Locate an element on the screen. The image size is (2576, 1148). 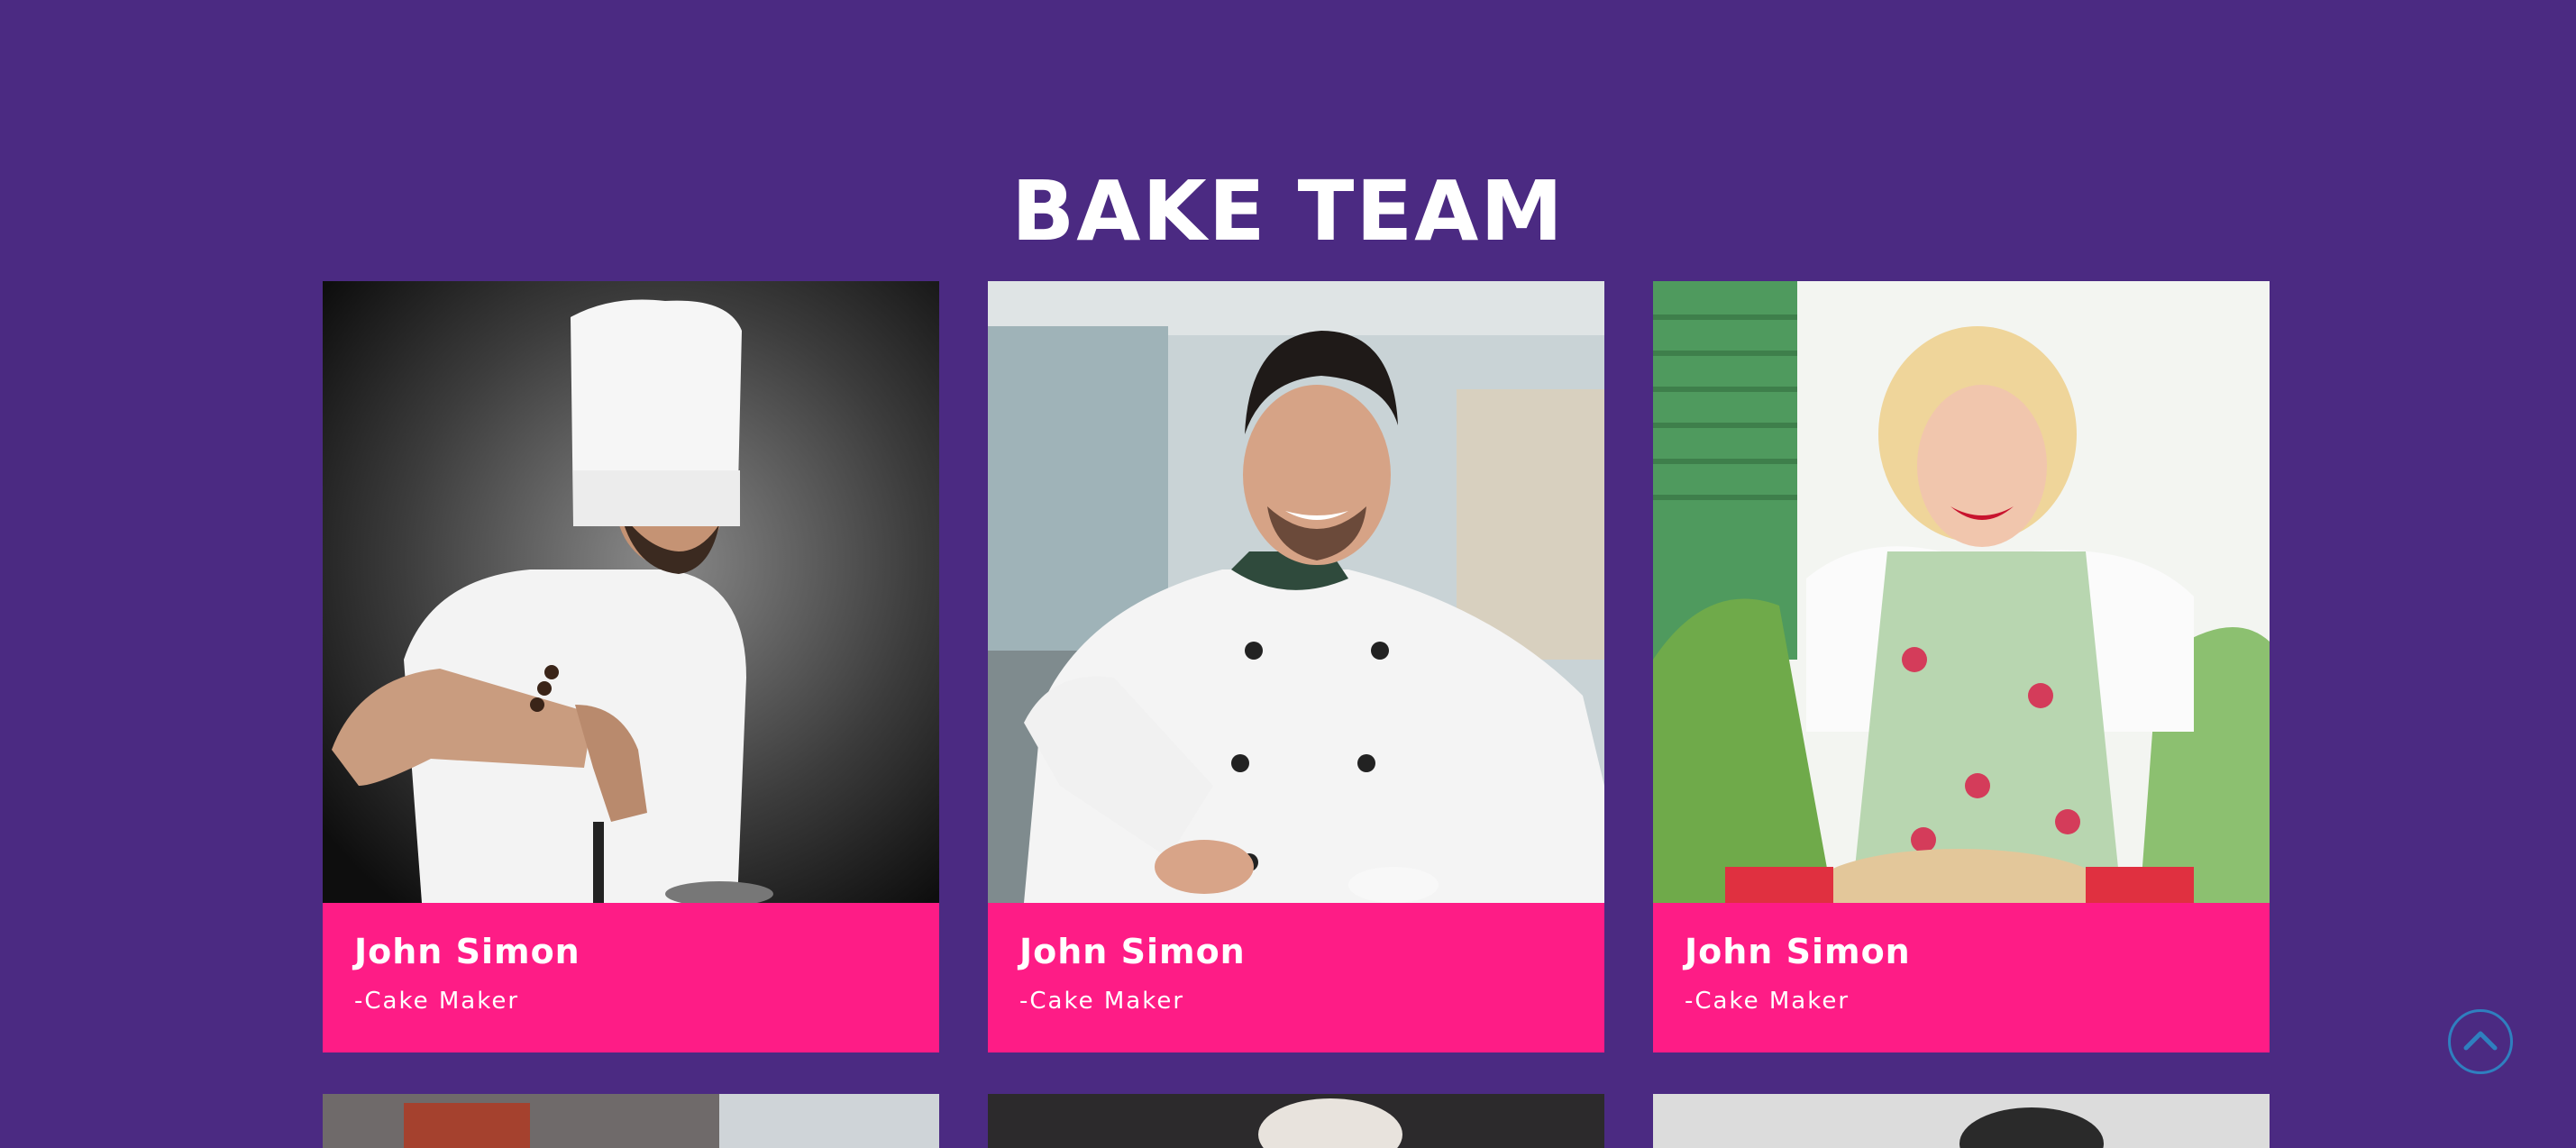
chevron-up-icon is located at coordinates (2480, 1042).